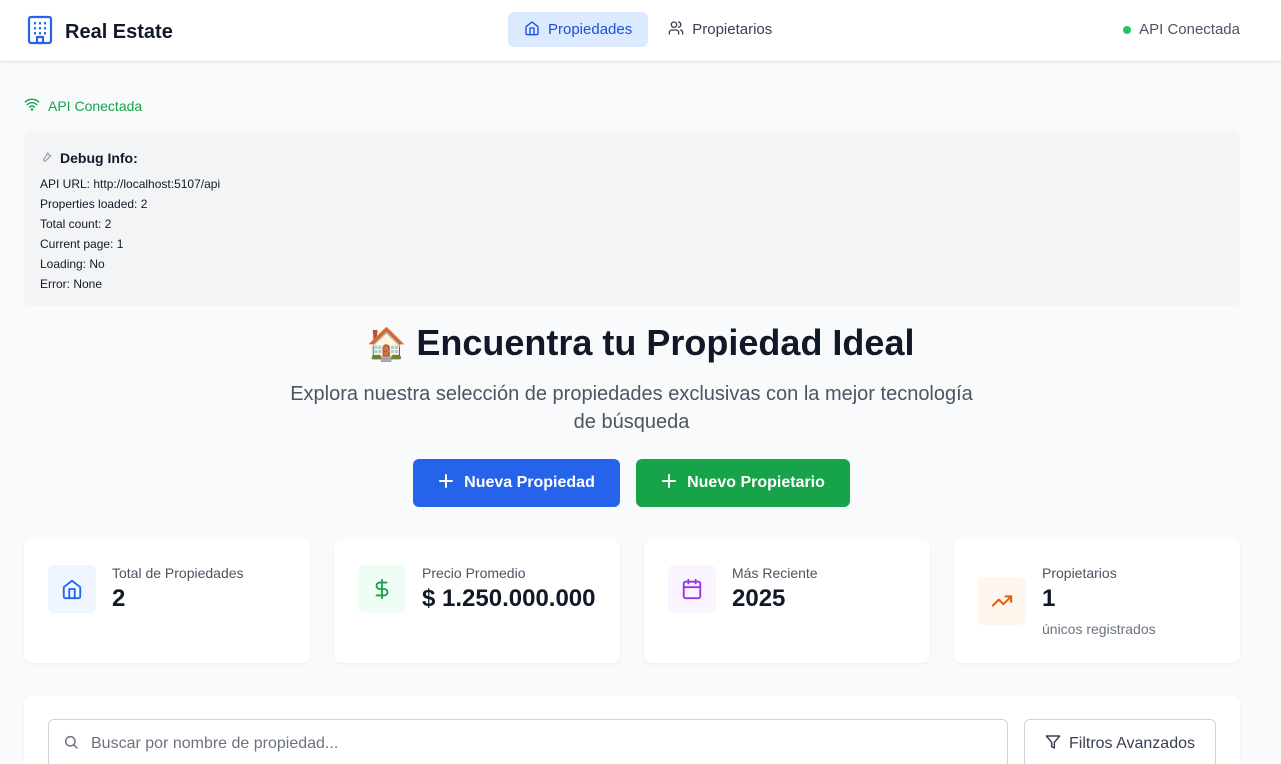  I want to click on stat-label: Más Reciente, so click(775, 573).